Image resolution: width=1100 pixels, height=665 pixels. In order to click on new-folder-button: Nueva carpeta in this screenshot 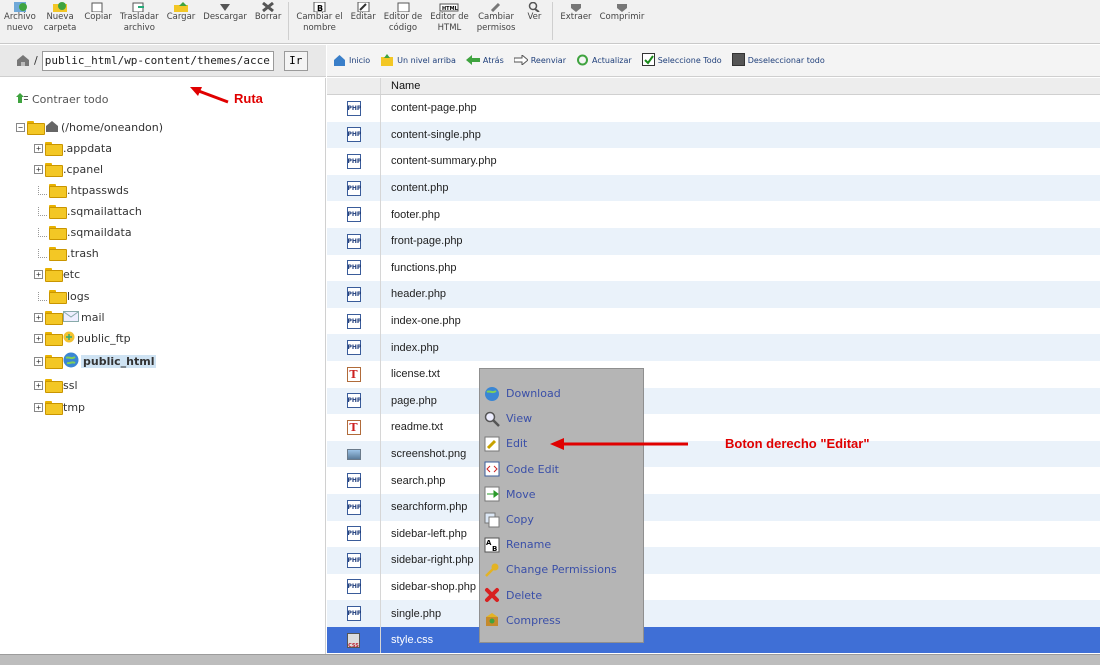, I will do `click(60, 17)`.